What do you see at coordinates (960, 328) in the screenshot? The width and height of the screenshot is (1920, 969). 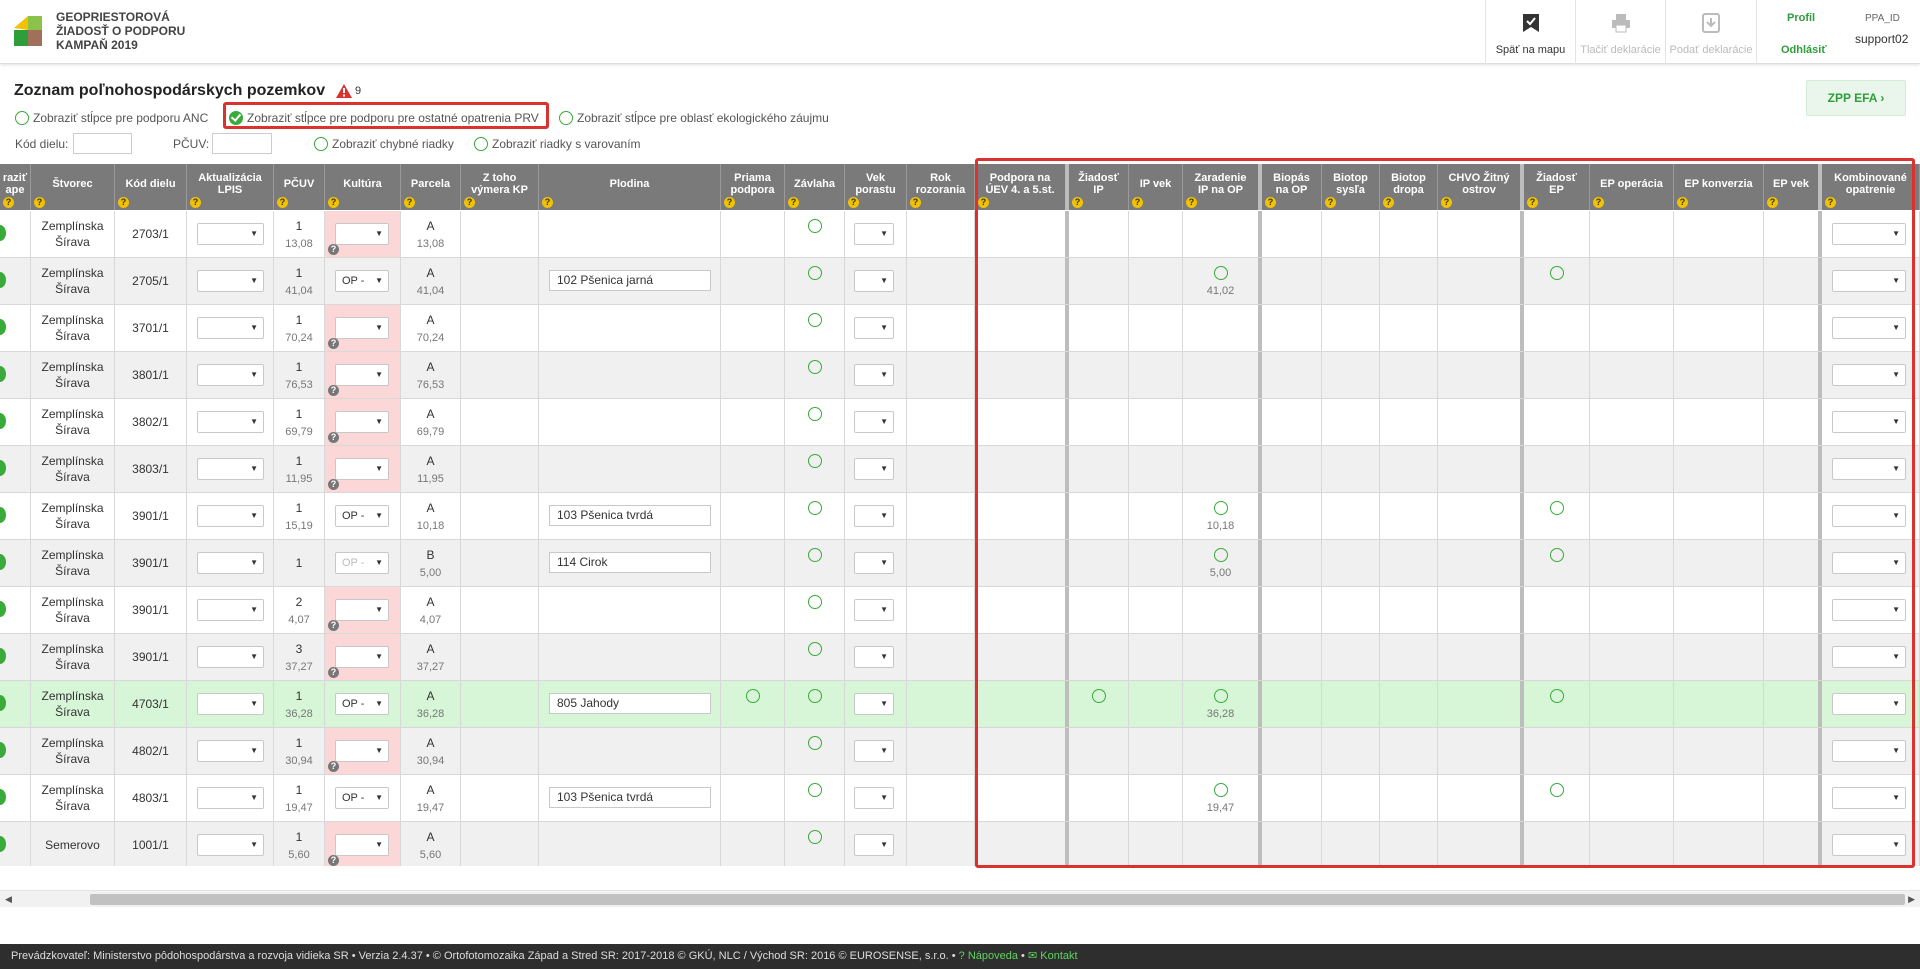 I see `table-row: Zemplínska Šírava3701/1170,24?A70,24` at bounding box center [960, 328].